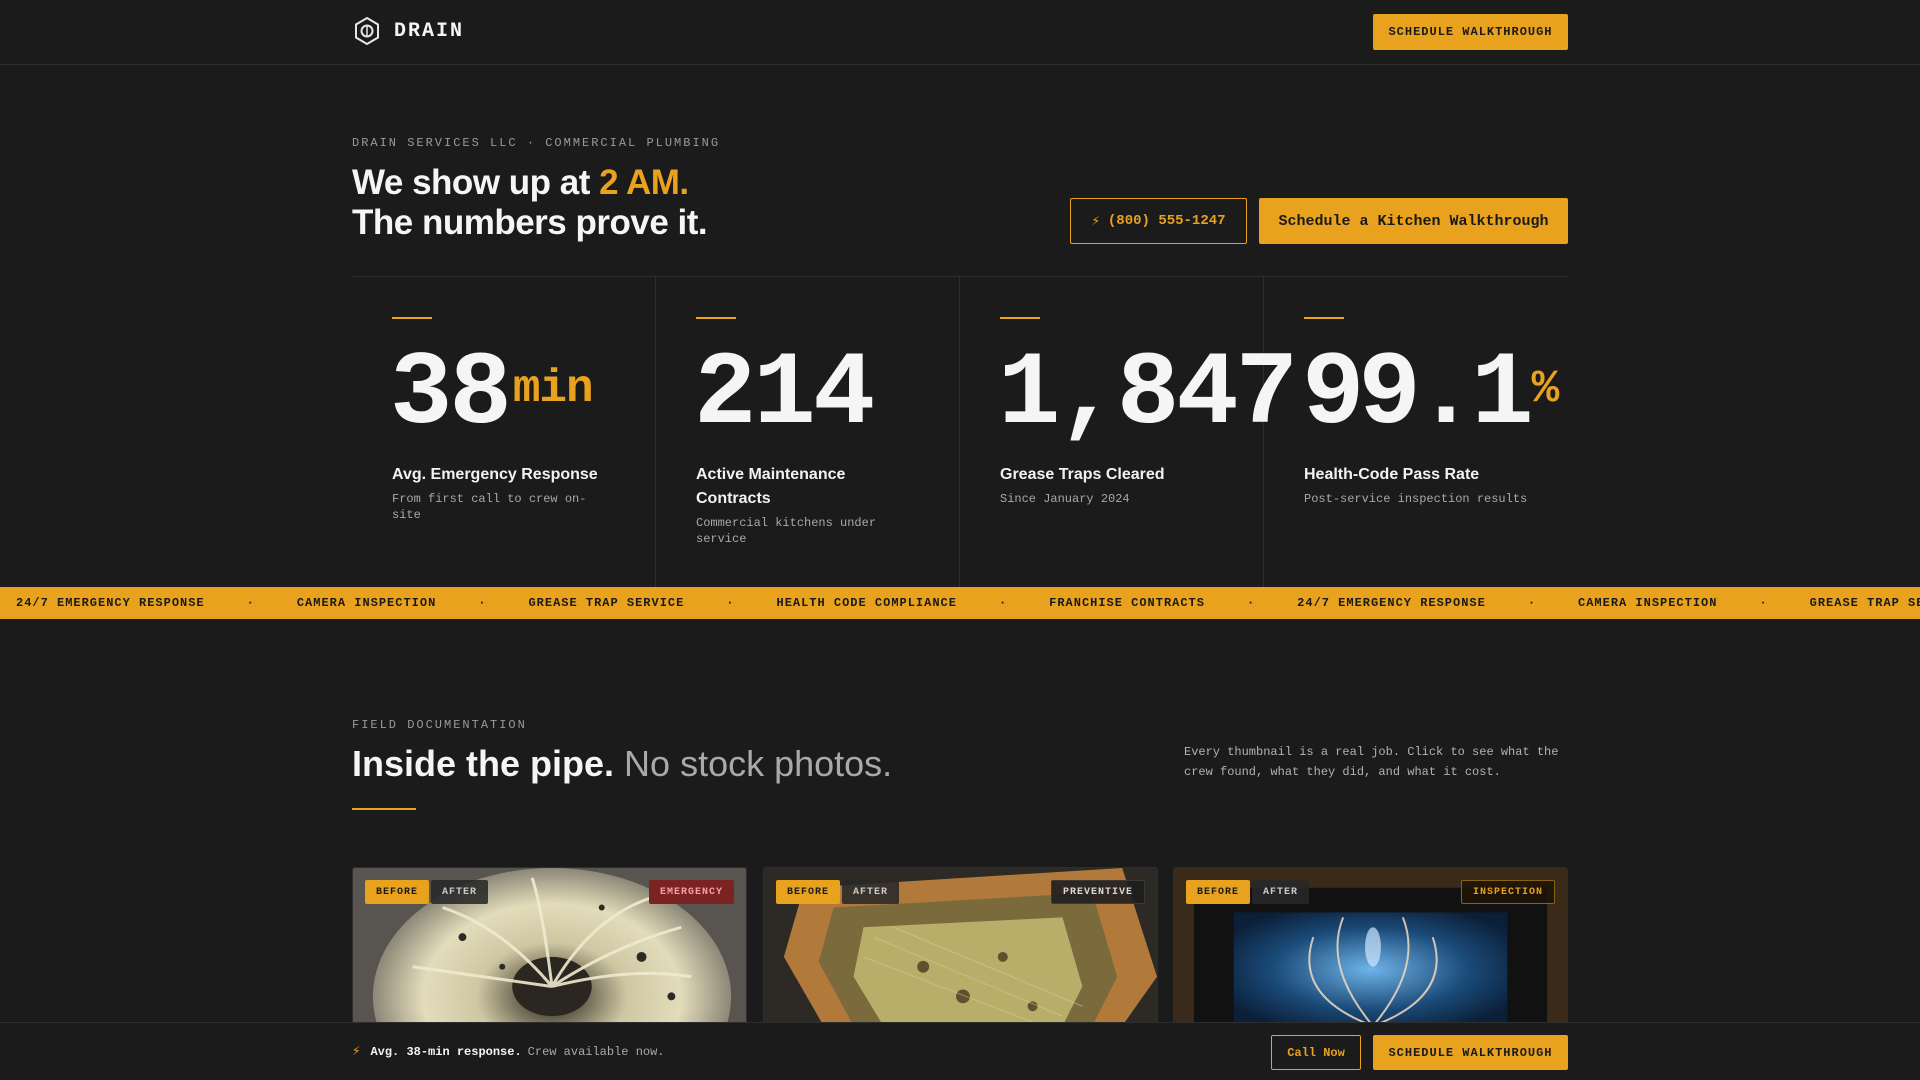 The image size is (1920, 1080). I want to click on field-title-muted: No stock photos., so click(753, 763).